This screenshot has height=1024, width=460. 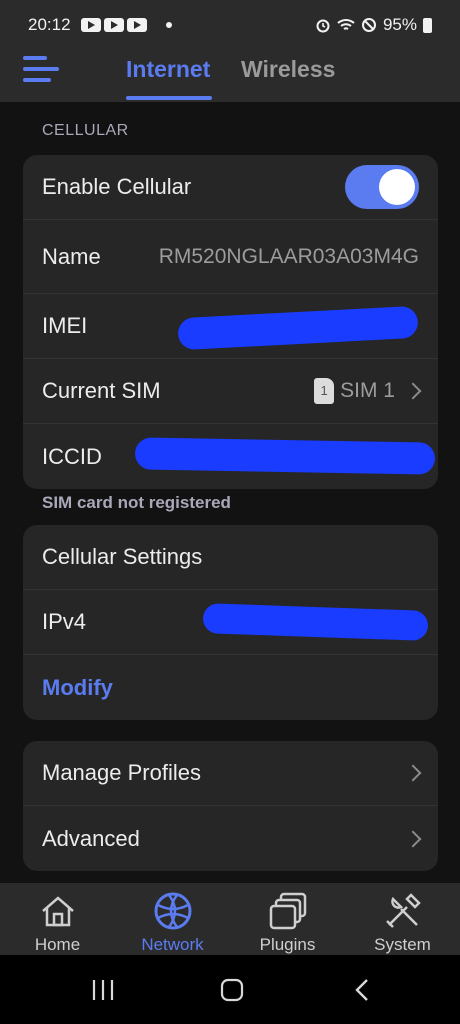 What do you see at coordinates (101, 390) in the screenshot?
I see `current-sim-label: Current SIM` at bounding box center [101, 390].